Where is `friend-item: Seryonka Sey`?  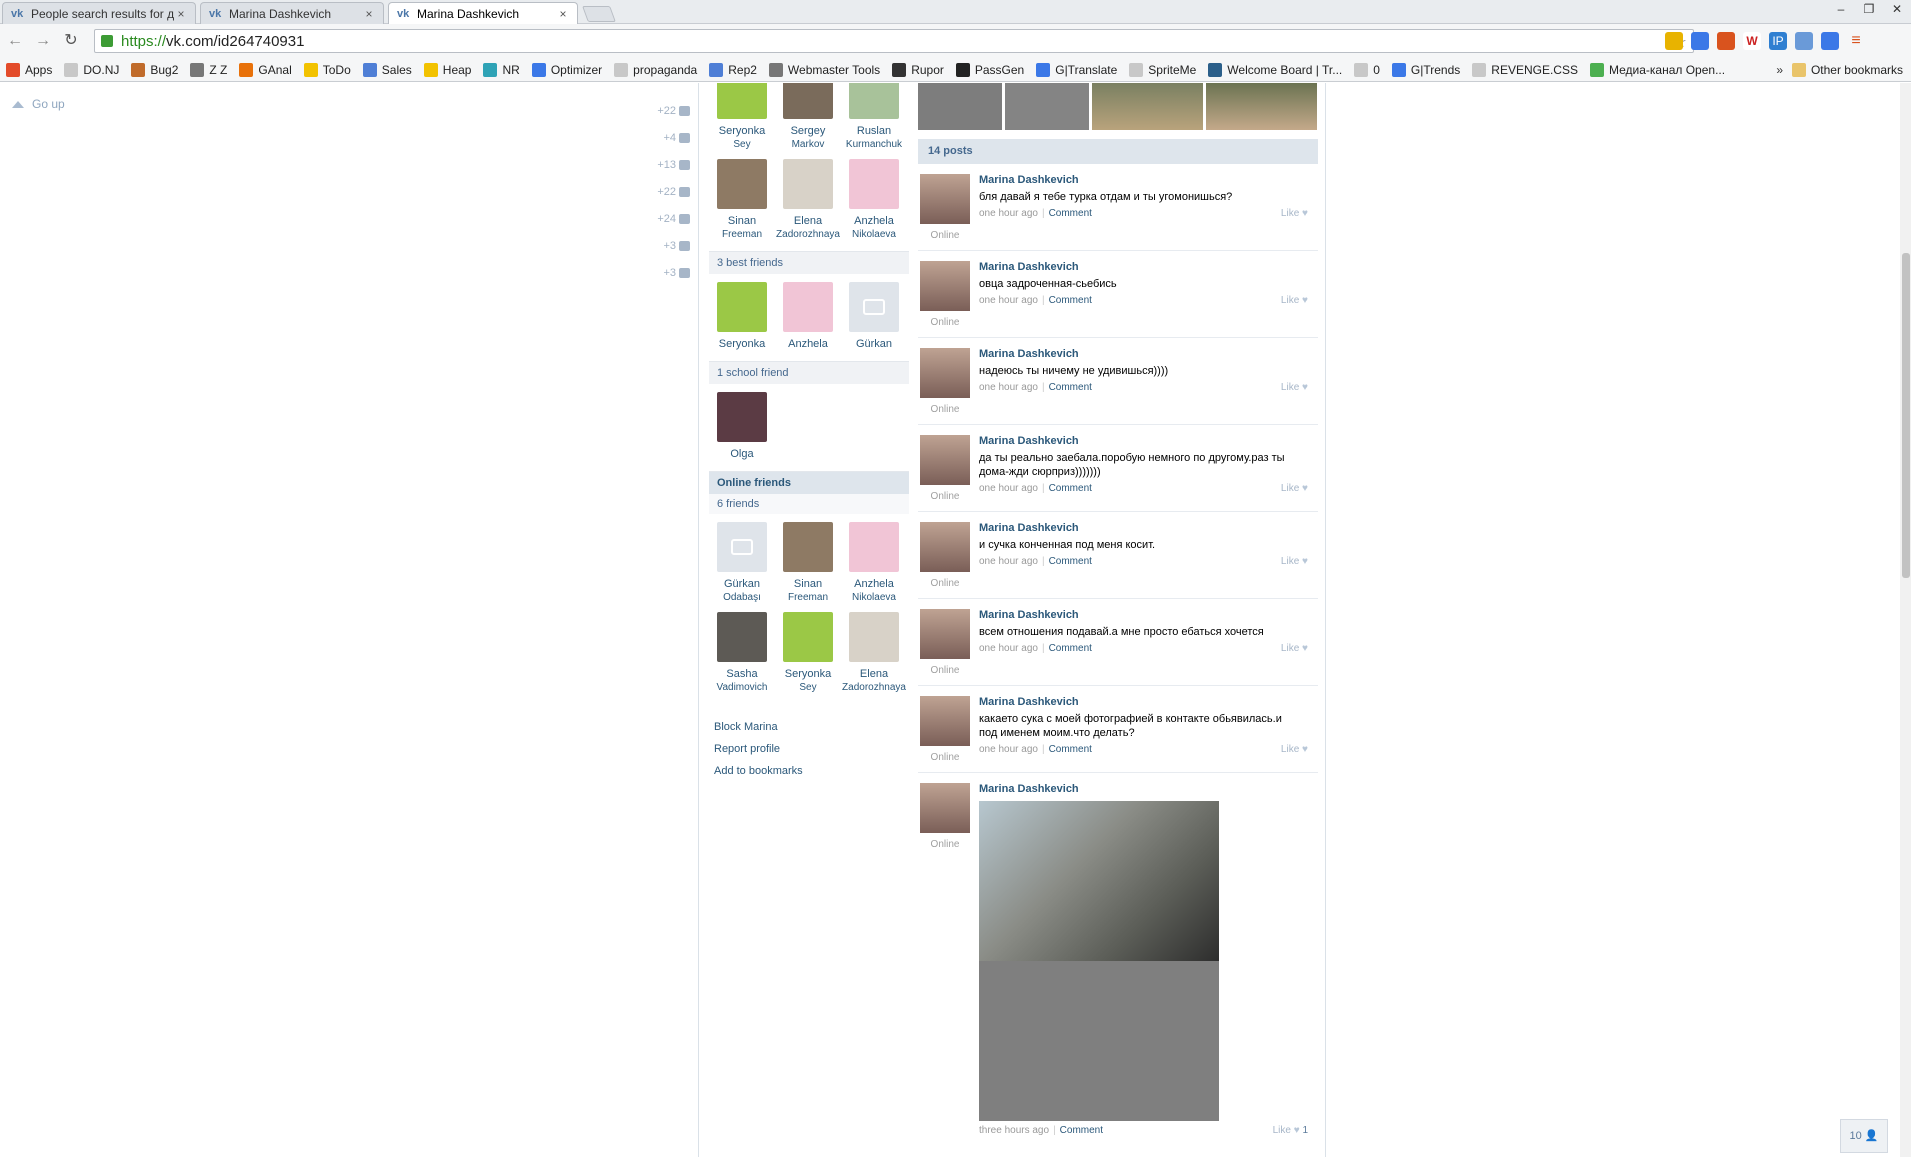 friend-item: Seryonka Sey is located at coordinates (808, 653).